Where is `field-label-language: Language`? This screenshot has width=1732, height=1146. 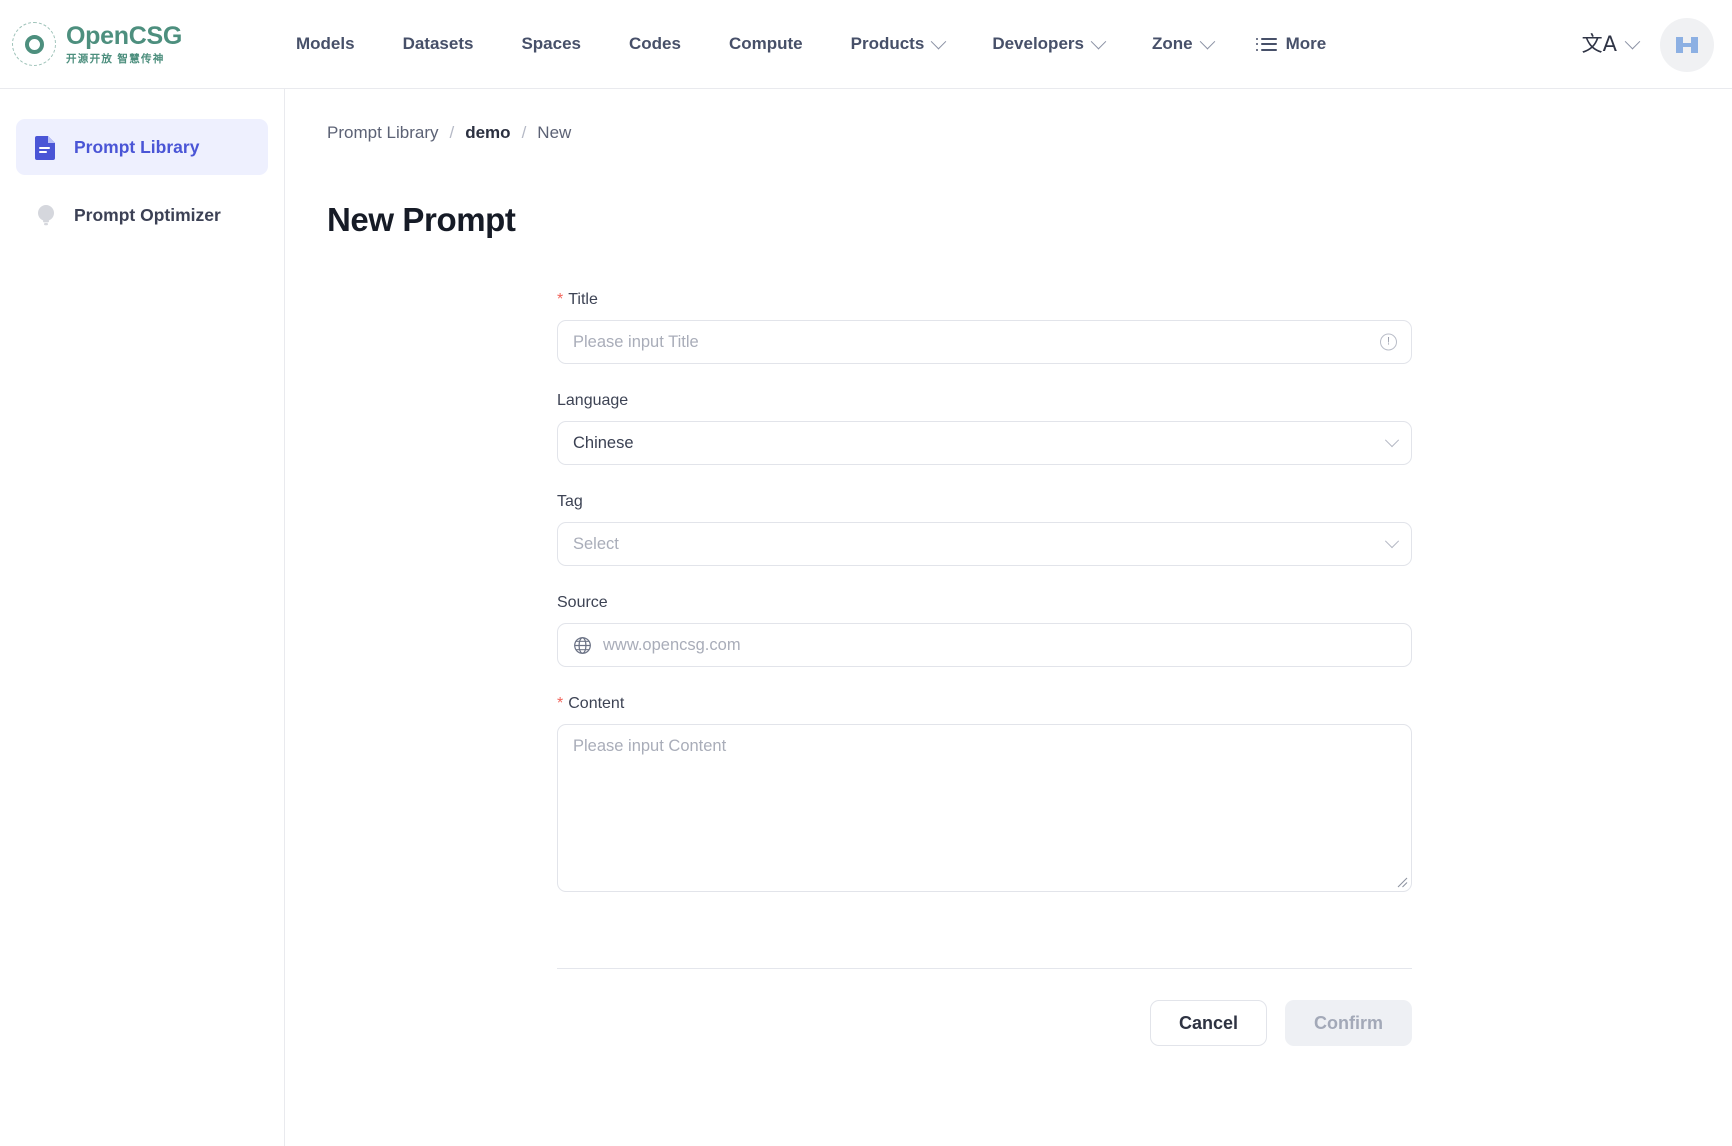 field-label-language: Language is located at coordinates (984, 401).